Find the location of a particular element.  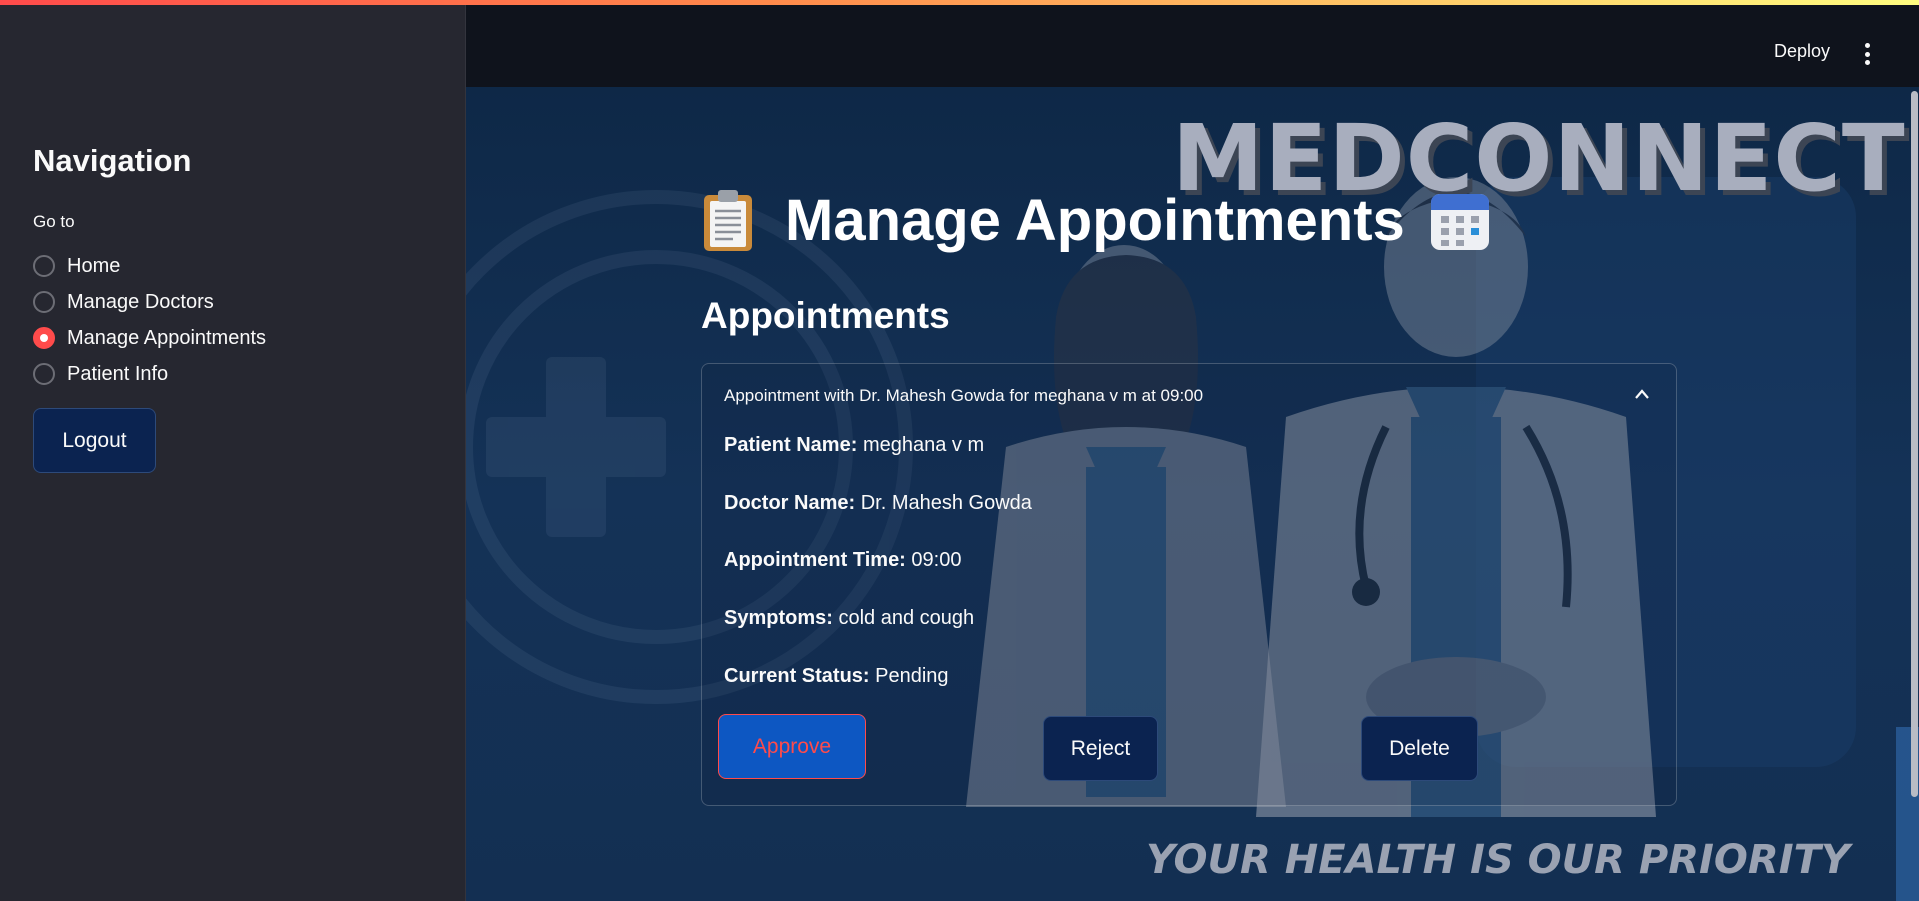

field-label: Patient Name: is located at coordinates (791, 445).